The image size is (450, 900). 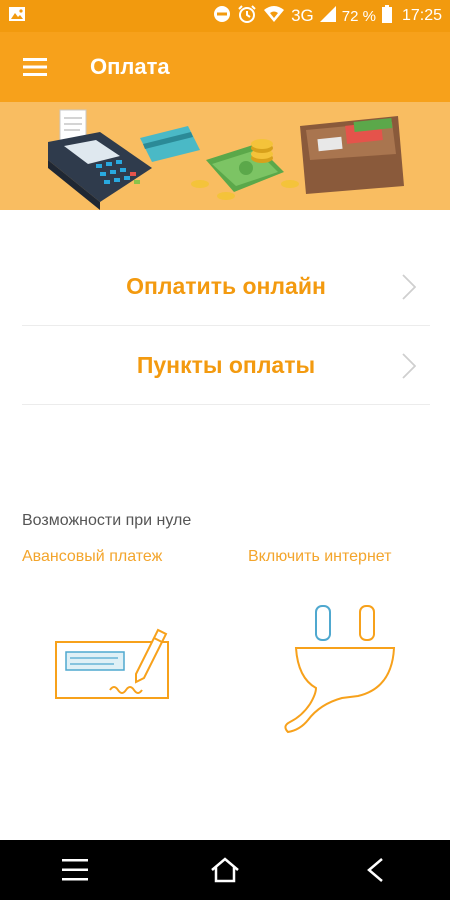 What do you see at coordinates (340, 674) in the screenshot?
I see `plug-icon` at bounding box center [340, 674].